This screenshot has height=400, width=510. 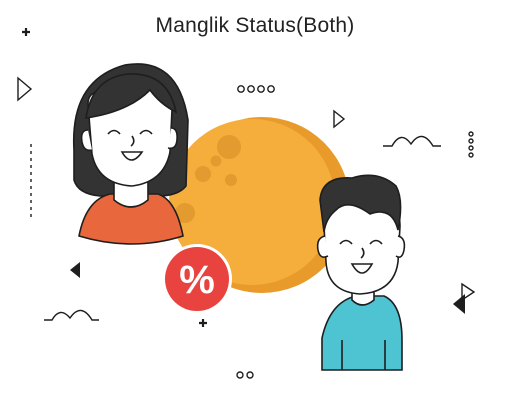 What do you see at coordinates (471, 144) in the screenshot?
I see `dots-column` at bounding box center [471, 144].